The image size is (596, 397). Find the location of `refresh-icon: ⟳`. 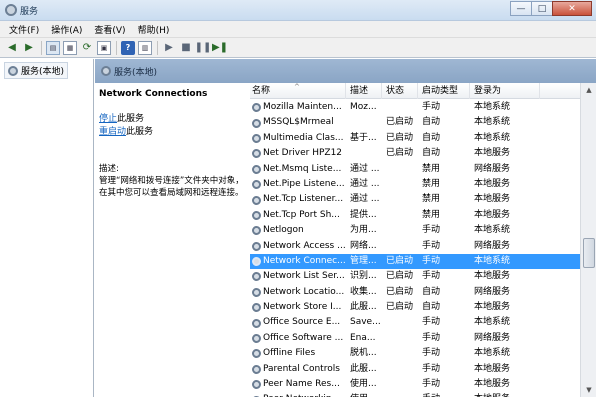

refresh-icon: ⟳ is located at coordinates (87, 48).